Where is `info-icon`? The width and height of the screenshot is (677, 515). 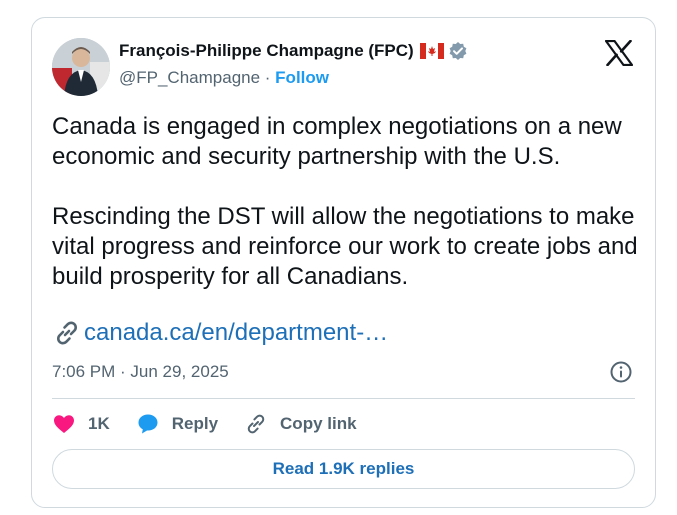
info-icon is located at coordinates (621, 372).